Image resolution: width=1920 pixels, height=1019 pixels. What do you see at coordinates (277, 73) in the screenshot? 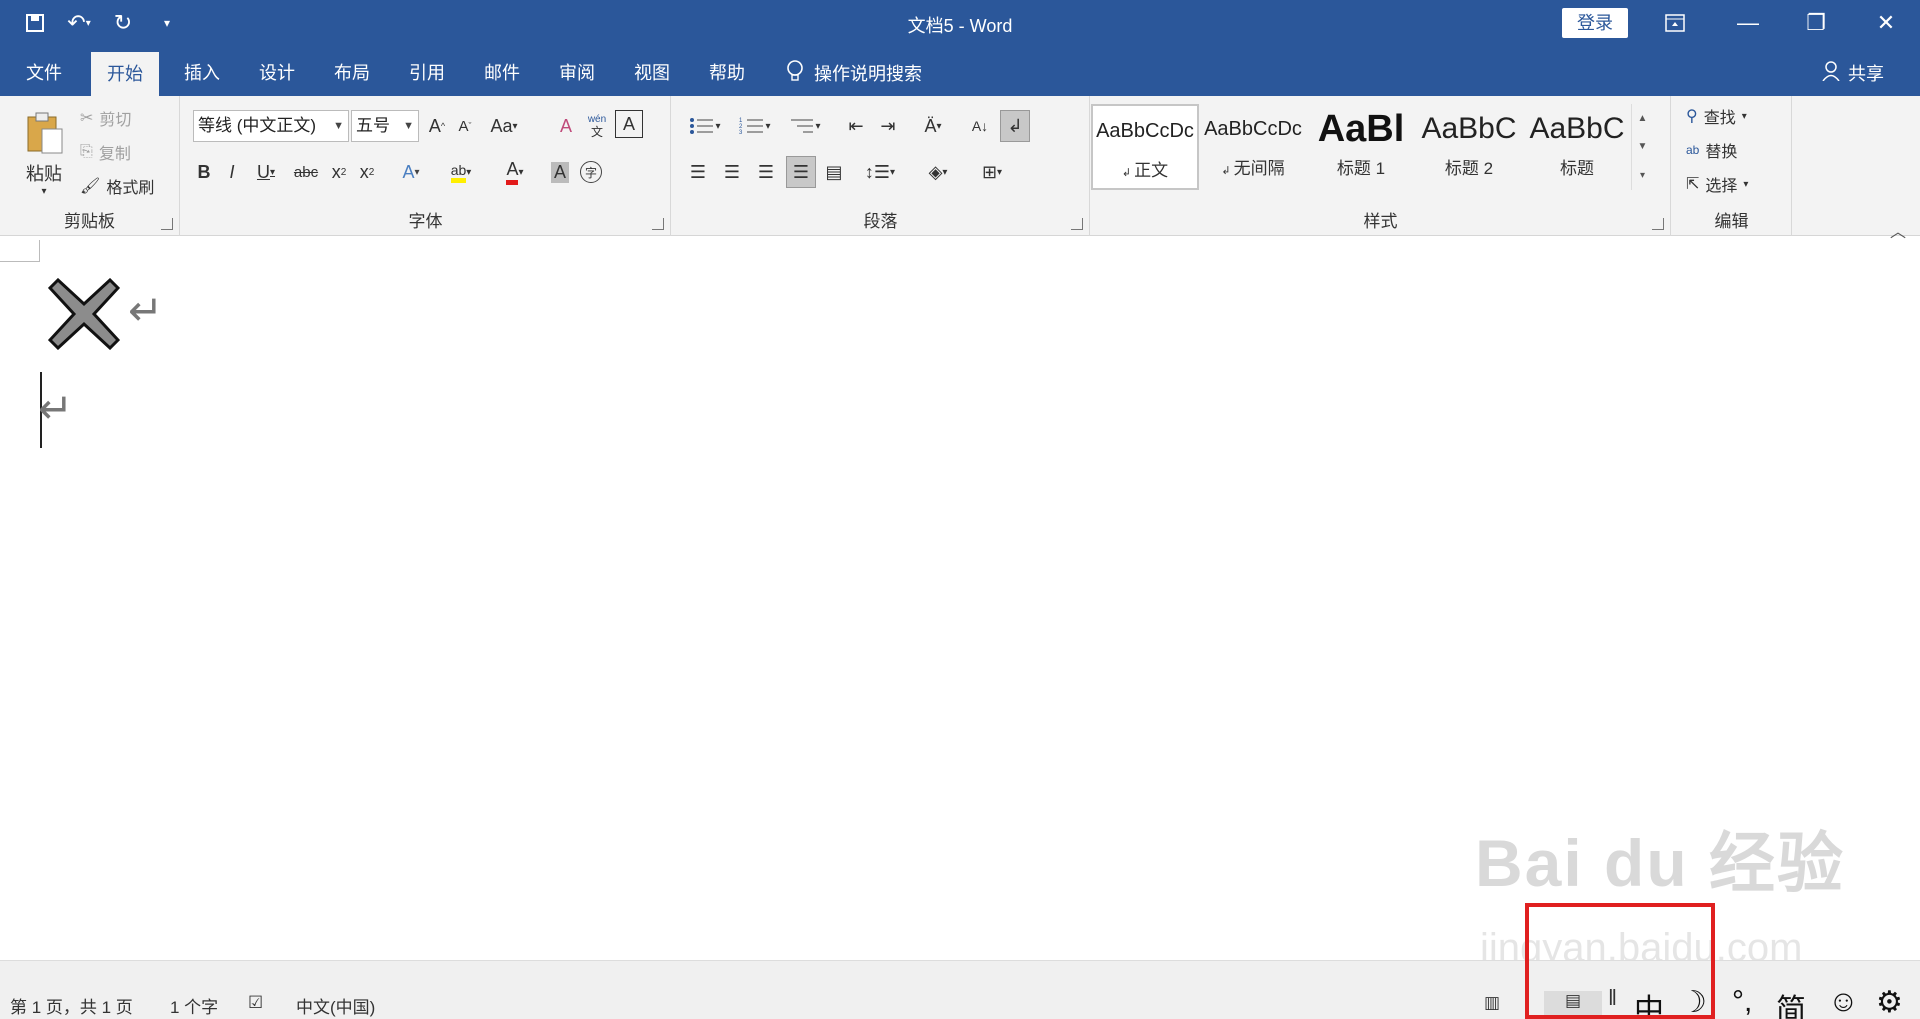
I see `tab-design: 设计` at bounding box center [277, 73].